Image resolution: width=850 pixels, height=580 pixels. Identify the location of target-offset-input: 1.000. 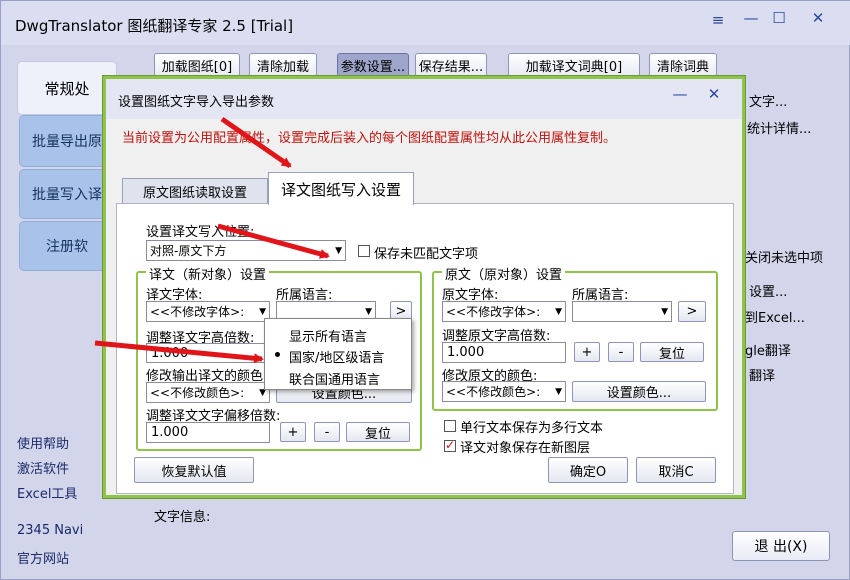
(208, 432).